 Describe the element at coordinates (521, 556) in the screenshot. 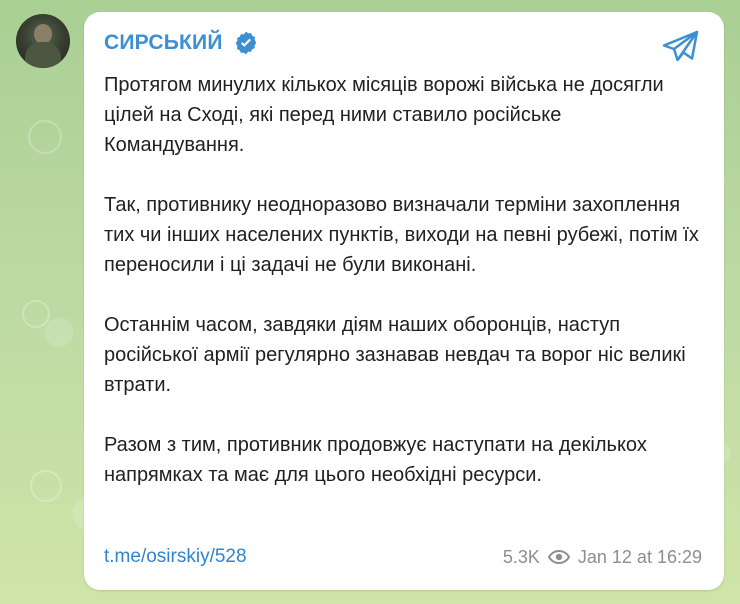

I see `view-count: 5.3K` at that location.